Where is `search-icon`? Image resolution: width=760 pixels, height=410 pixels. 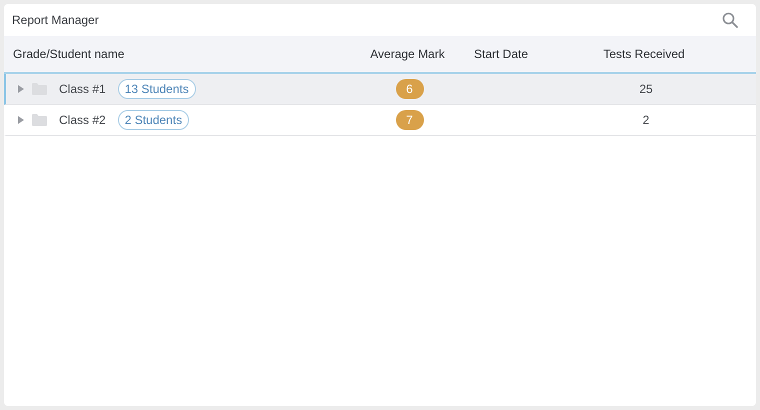 search-icon is located at coordinates (730, 20).